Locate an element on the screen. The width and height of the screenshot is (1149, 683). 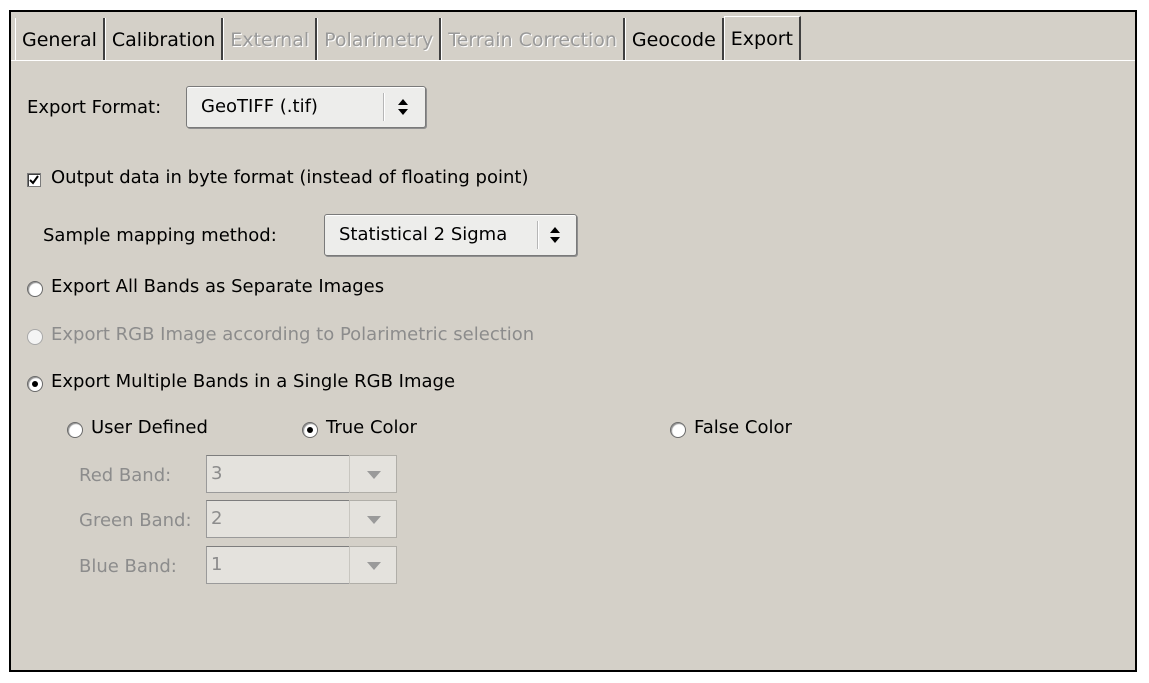
red-band-dropdown-button is located at coordinates (373, 474).